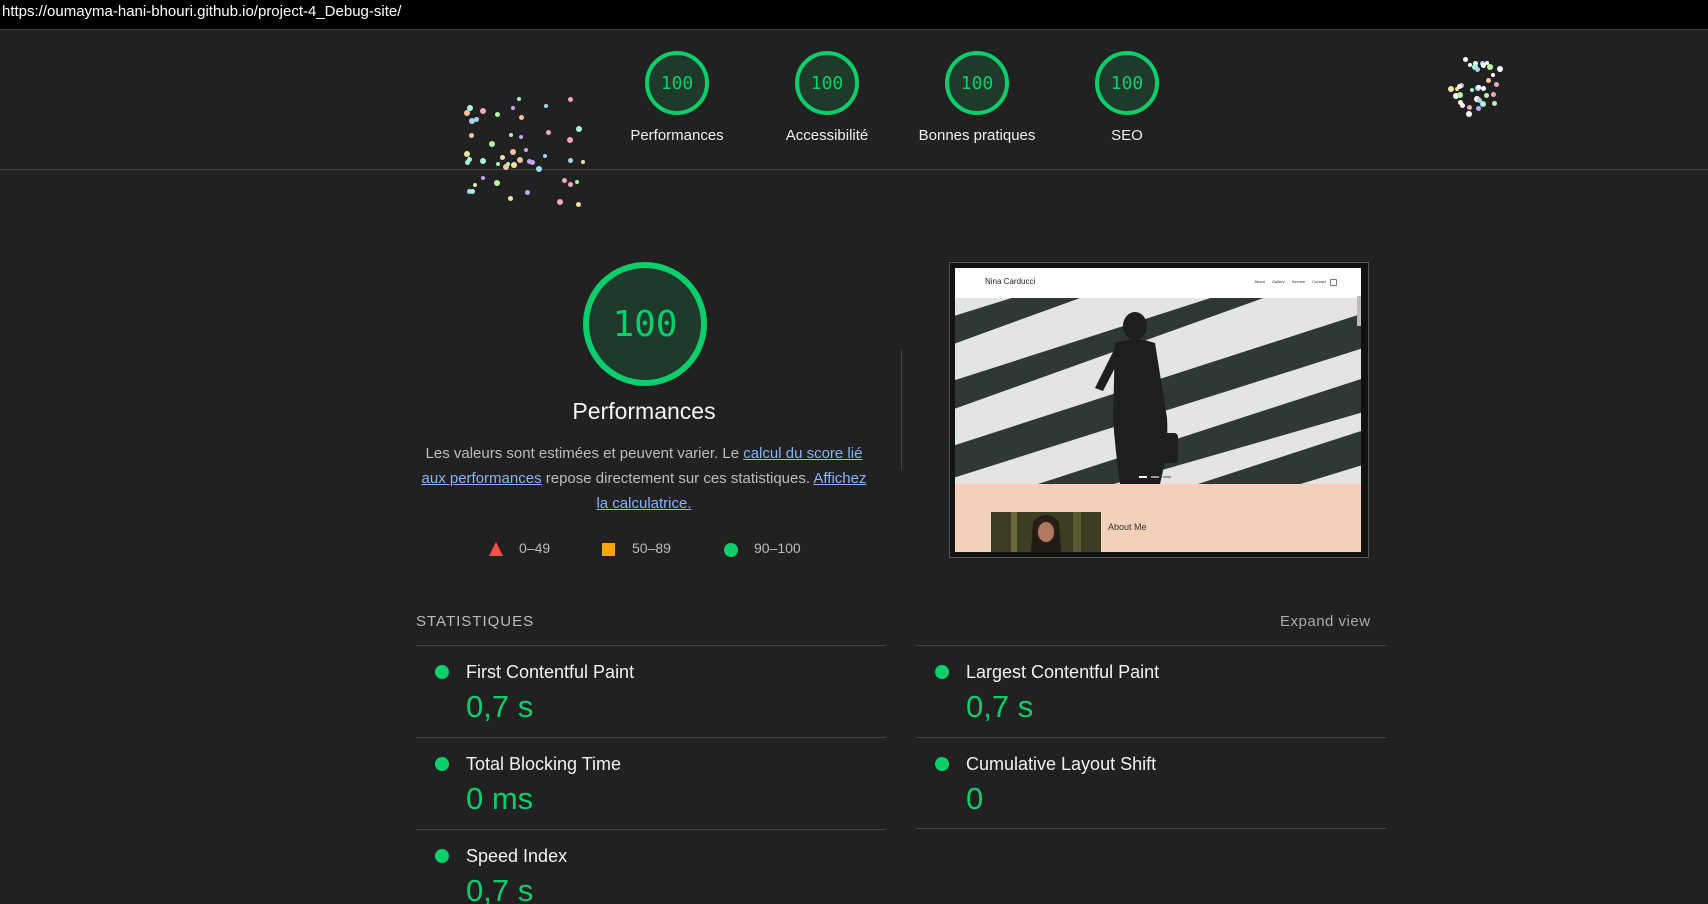  Describe the element at coordinates (517, 856) in the screenshot. I see `metric-name: Speed Index` at that location.